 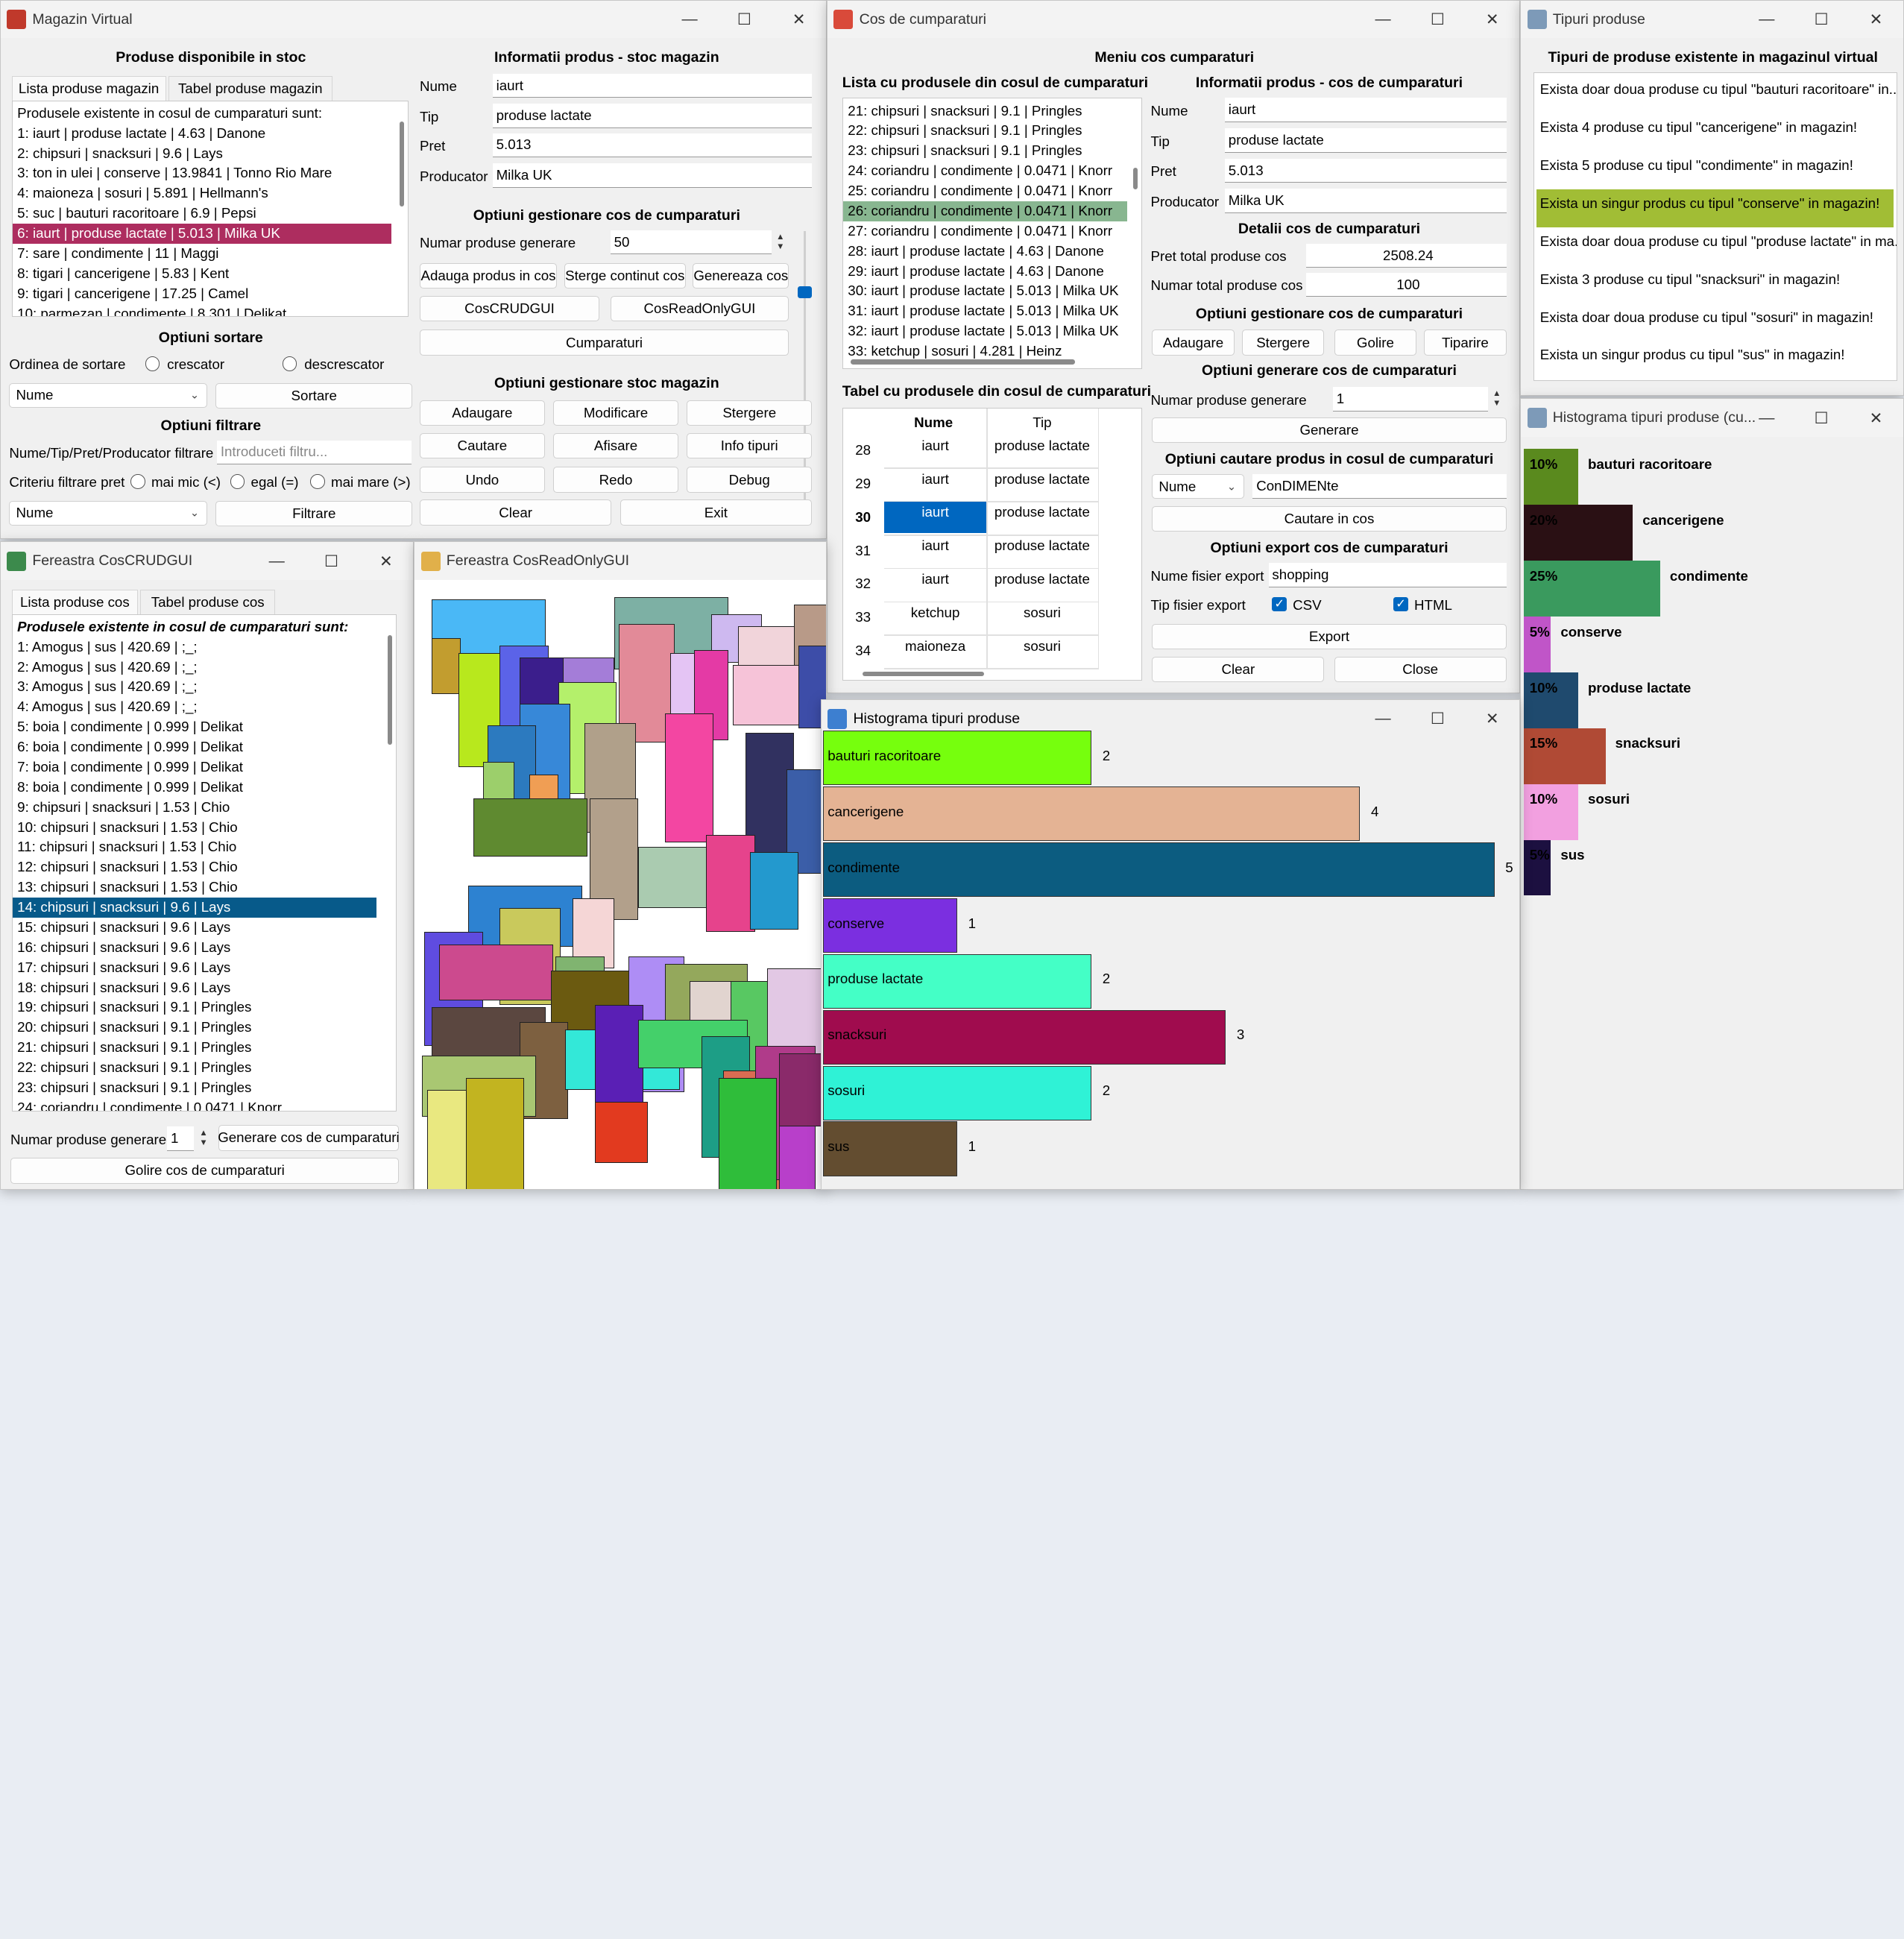 What do you see at coordinates (211, 254) in the screenshot?
I see `list-item: 7: sare | condimente | 11 | Maggi` at bounding box center [211, 254].